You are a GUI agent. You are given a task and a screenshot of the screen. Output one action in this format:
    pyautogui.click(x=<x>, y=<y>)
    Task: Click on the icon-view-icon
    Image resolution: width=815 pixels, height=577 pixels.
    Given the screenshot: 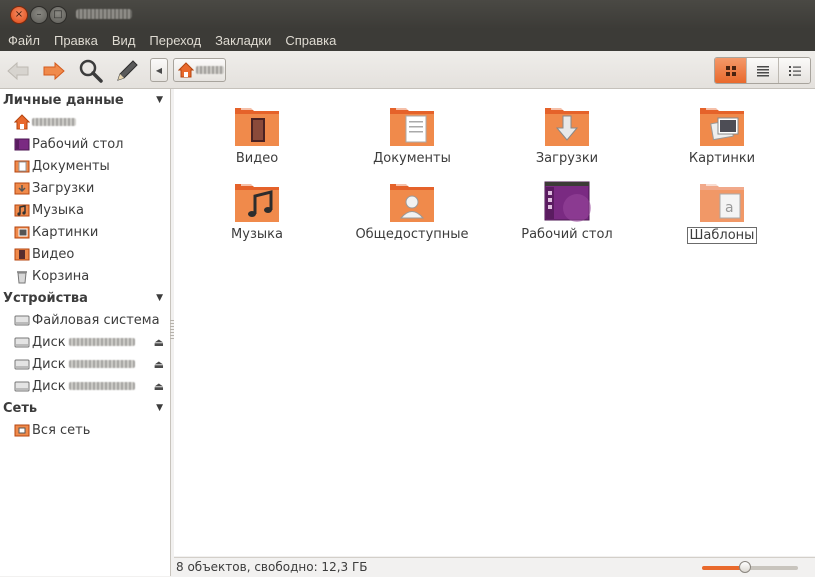 What is the action you would take?
    pyautogui.click(x=730, y=70)
    